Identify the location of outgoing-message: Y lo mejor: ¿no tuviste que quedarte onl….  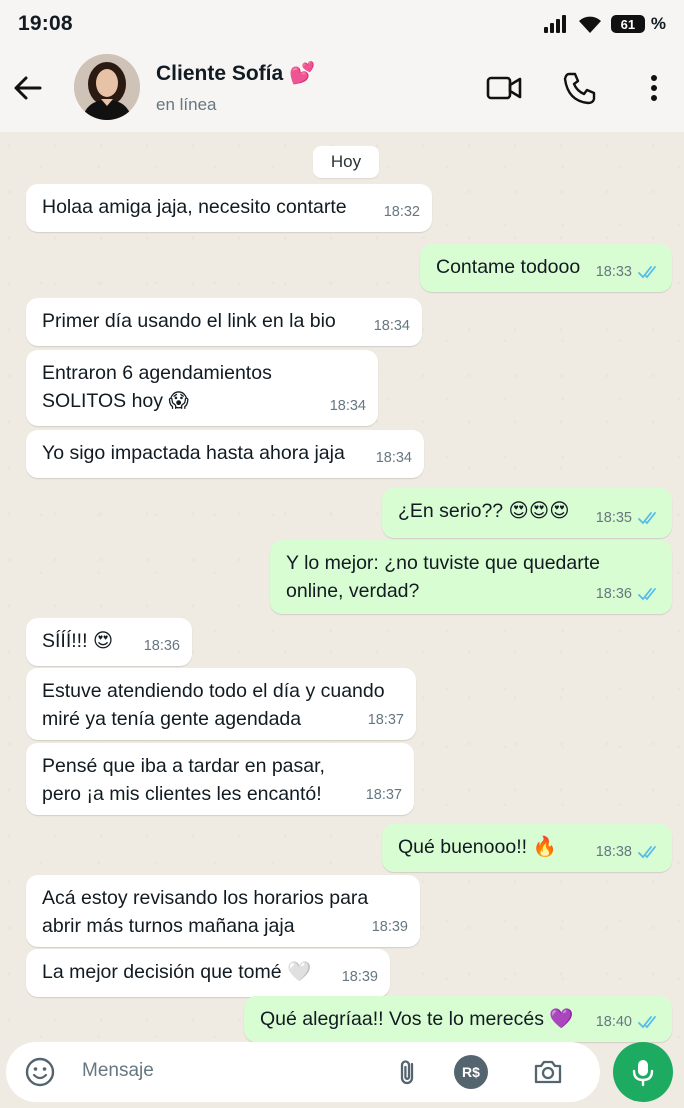
(471, 577).